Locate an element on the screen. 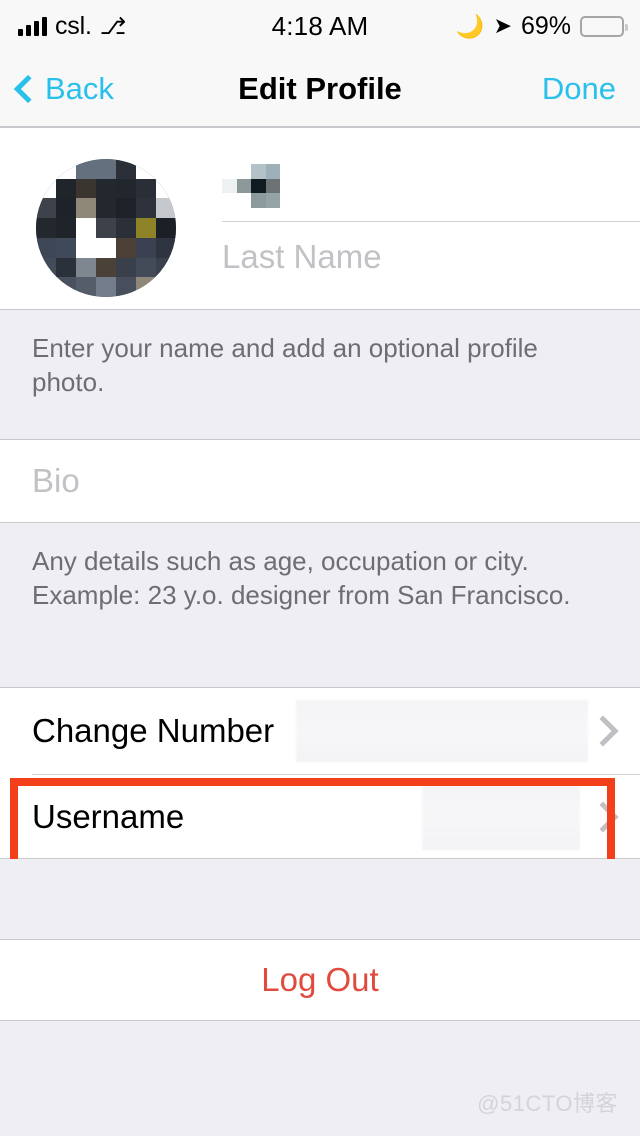 The height and width of the screenshot is (1136, 640). row-change-number: Change Number is located at coordinates (320, 731).